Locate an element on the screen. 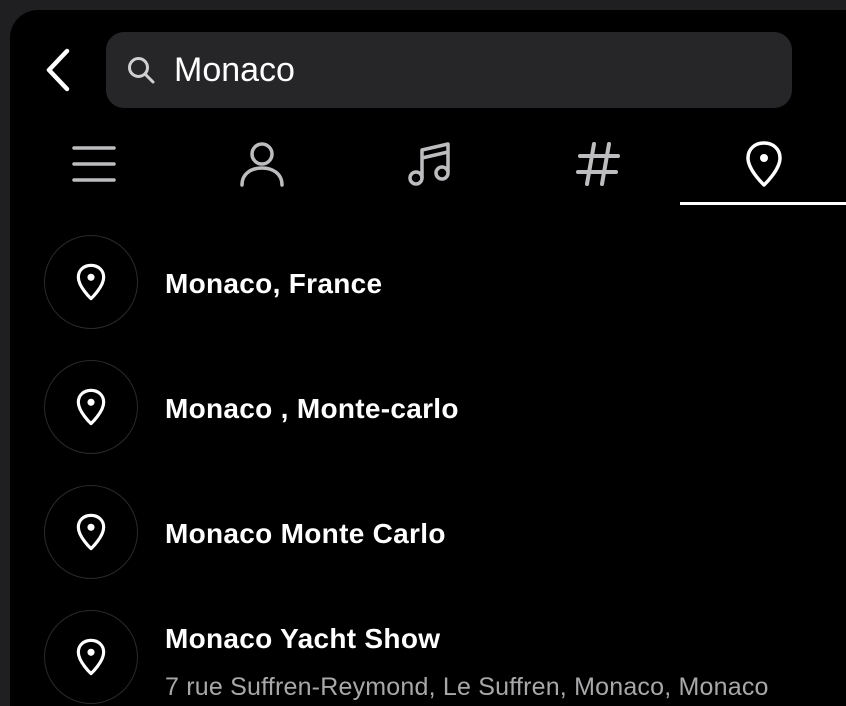  tab-accounts is located at coordinates (262, 164).